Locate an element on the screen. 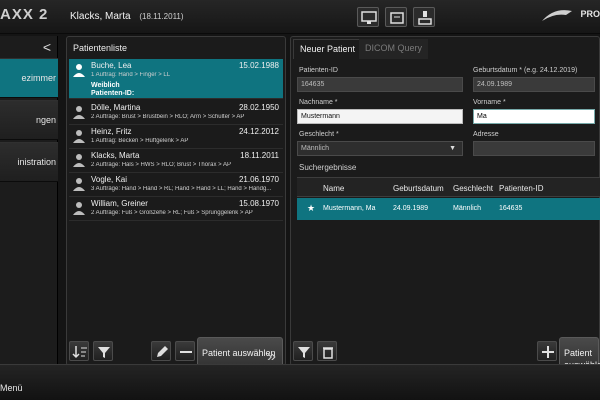  collapse-nav-button: < is located at coordinates (47, 47).